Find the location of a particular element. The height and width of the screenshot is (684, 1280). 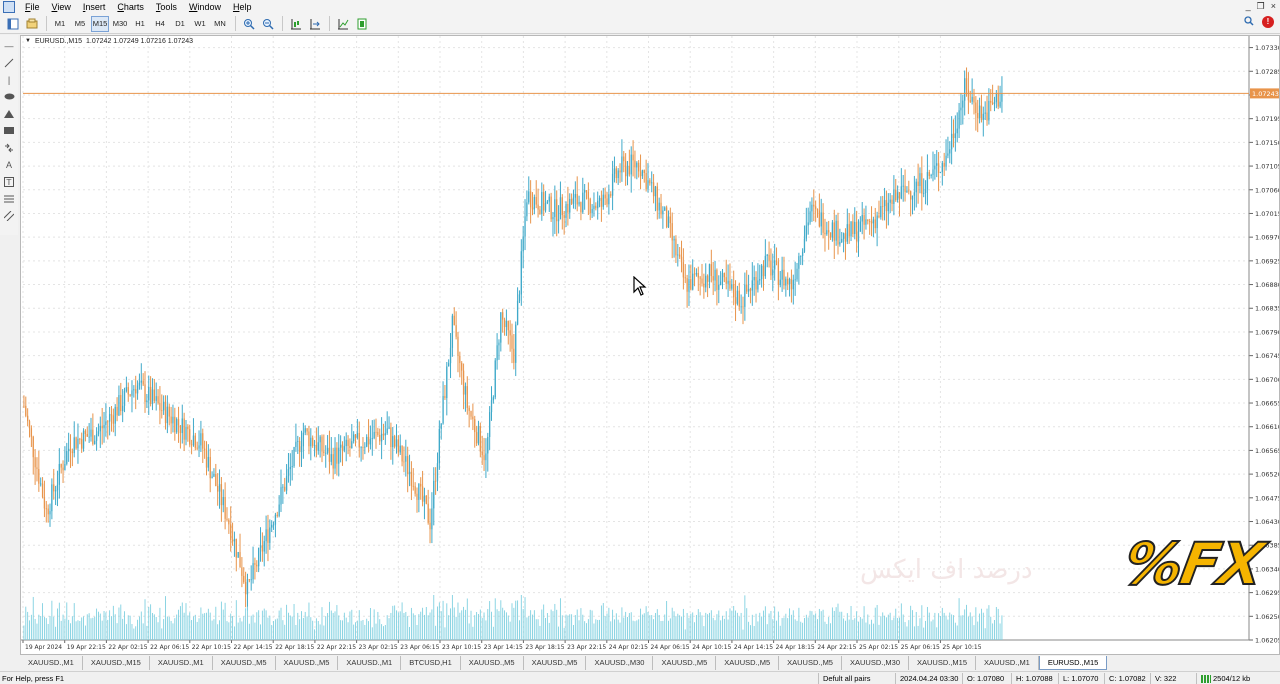

y-tick-label: 1.06610 is located at coordinates (1267, 427).